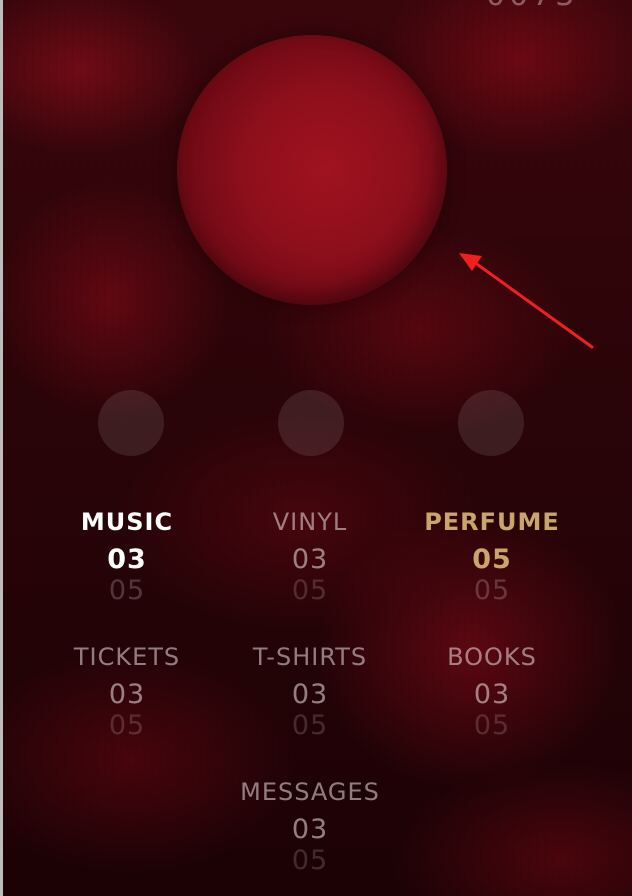  I want to click on category-label: TICKETS, so click(127, 657).